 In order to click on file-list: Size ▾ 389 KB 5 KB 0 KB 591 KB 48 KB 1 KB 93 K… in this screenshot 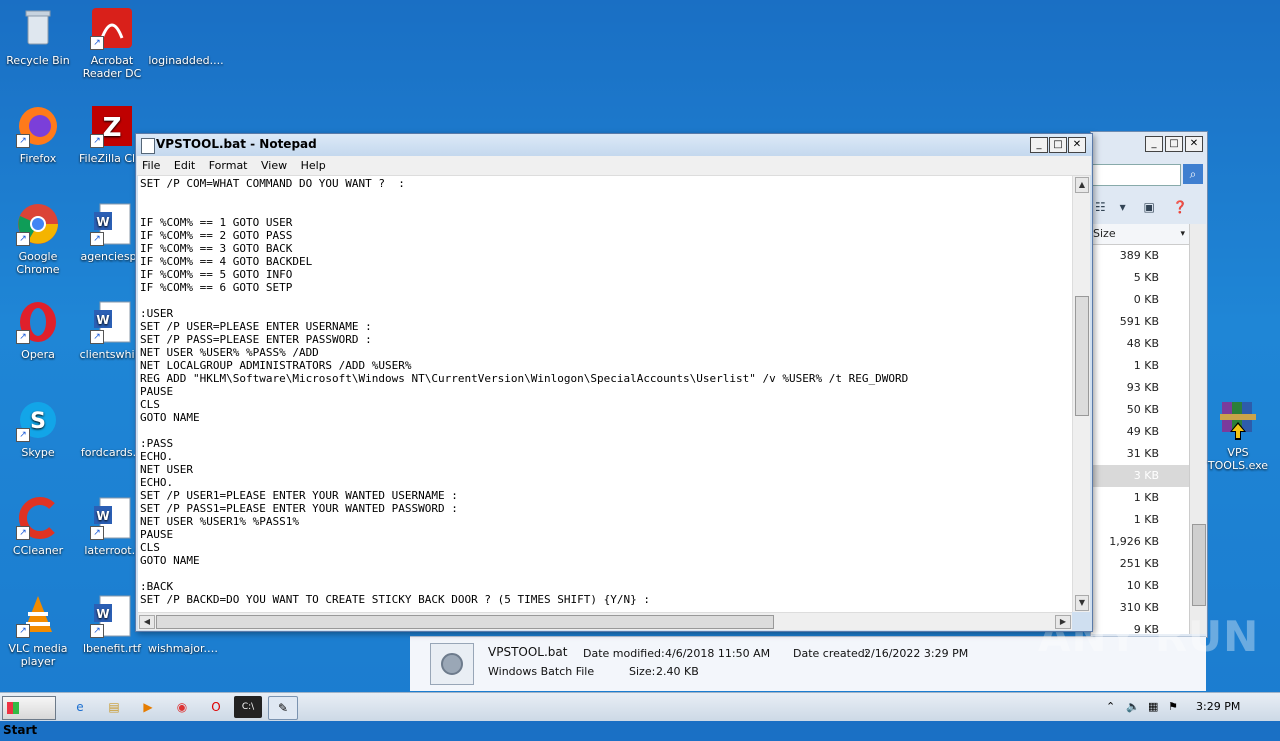, I will do `click(1140, 430)`.